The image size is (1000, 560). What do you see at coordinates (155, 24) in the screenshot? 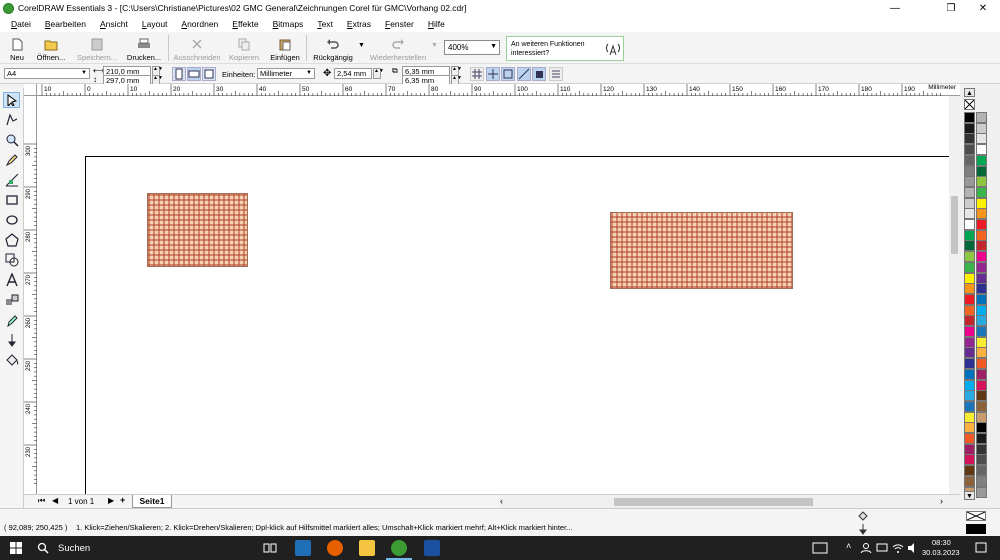
I see `menu-layout: Layout` at bounding box center [155, 24].